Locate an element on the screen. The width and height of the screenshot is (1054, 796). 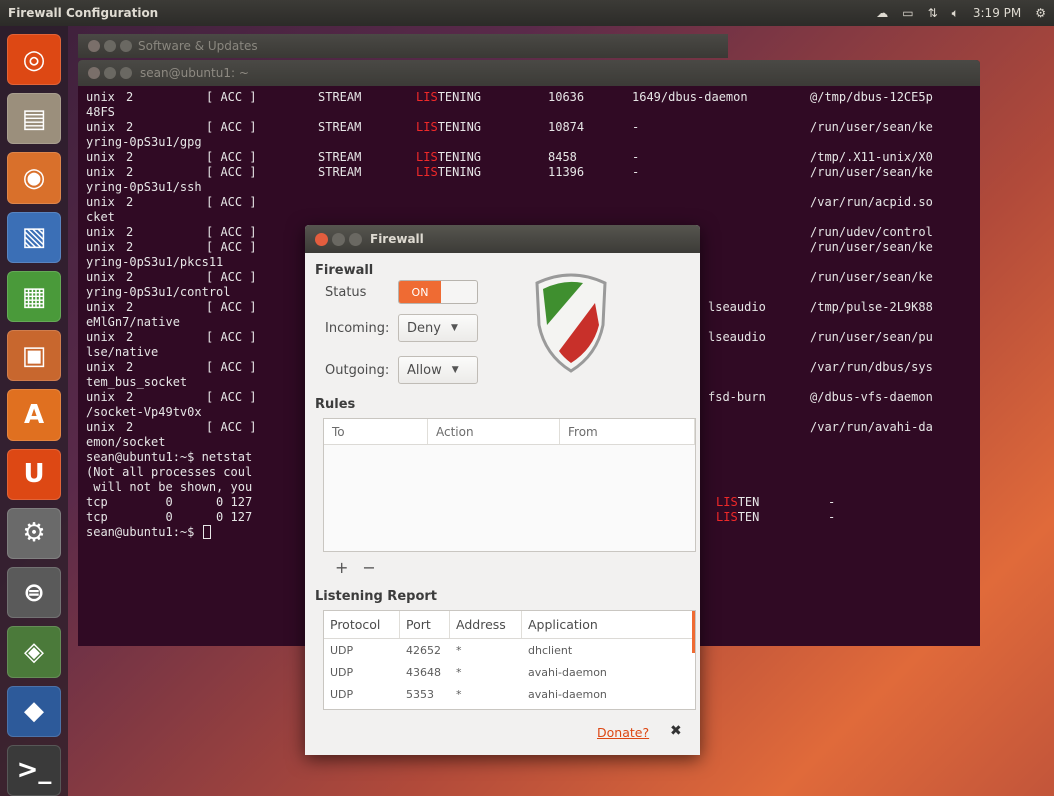
network-icon: ⇅ is located at coordinates (933, 13).